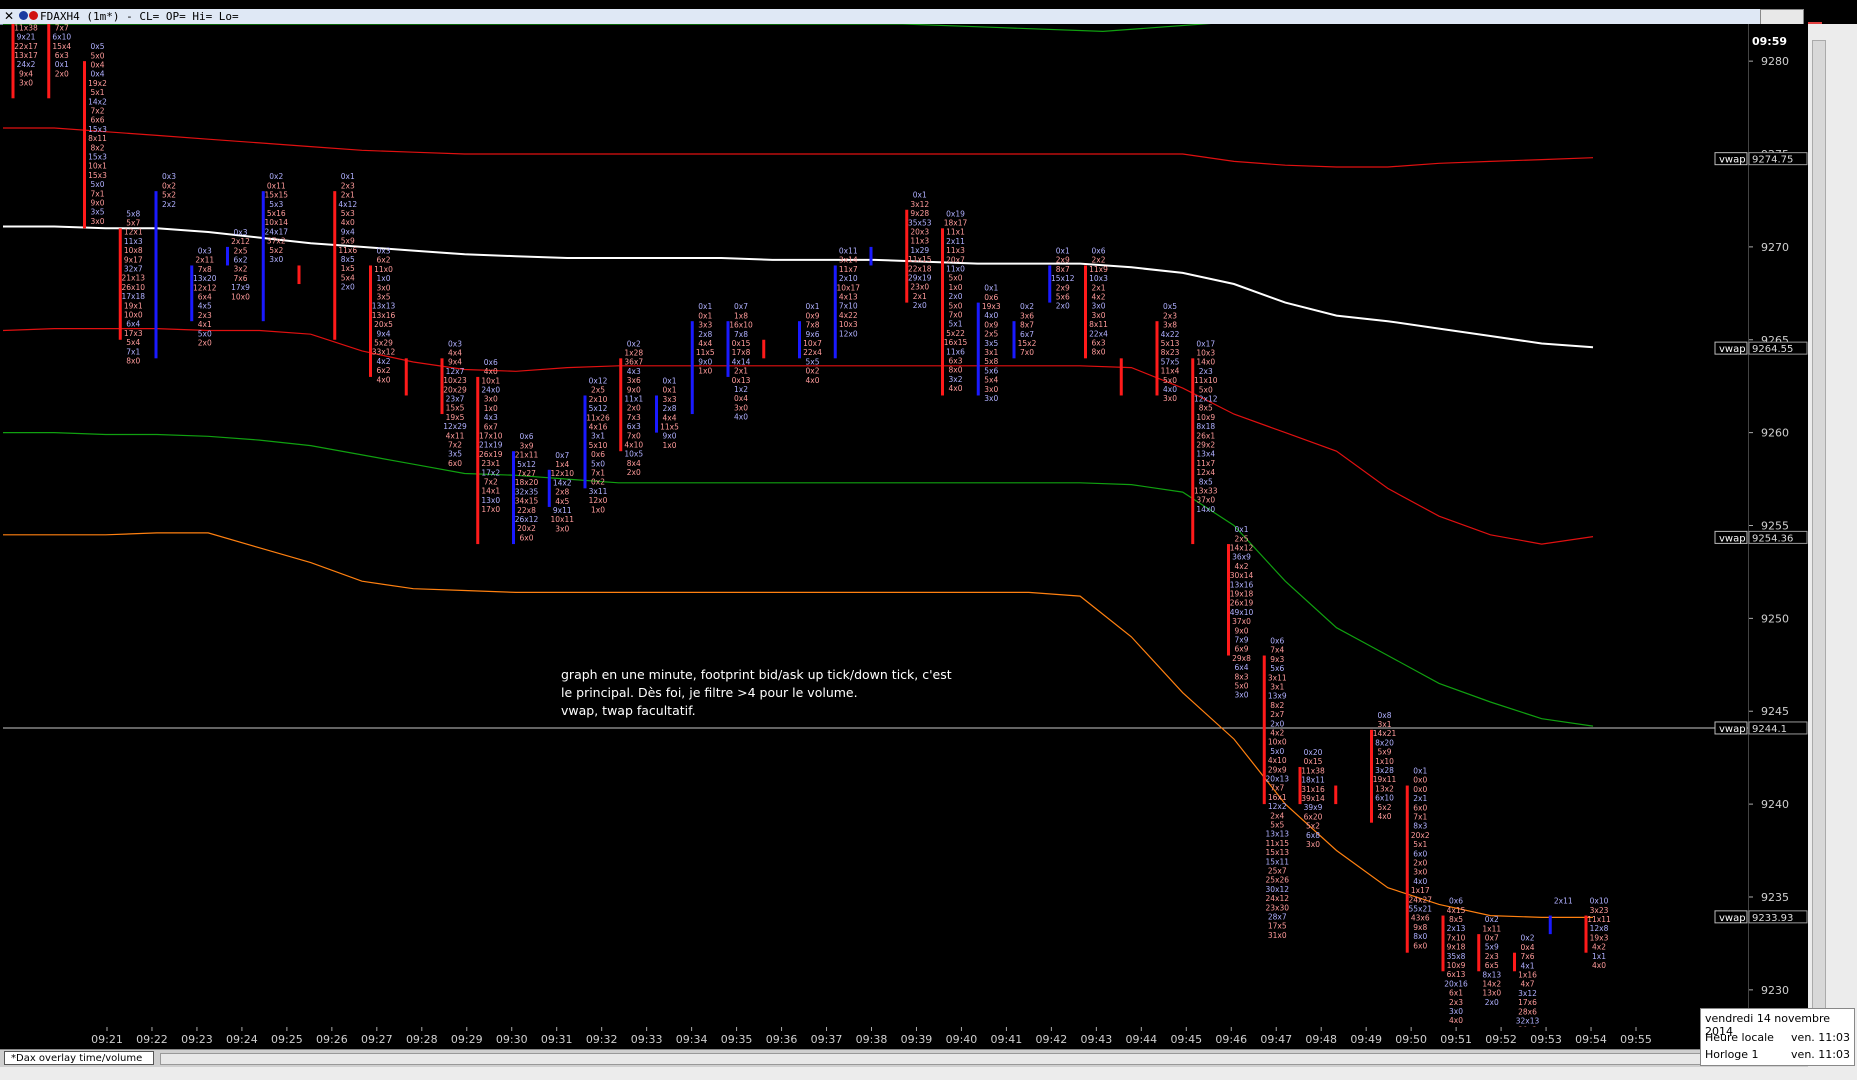 The image size is (1857, 1080). I want to click on tab-dax-overlay: *Dax overlay time/volume, so click(79, 1058).